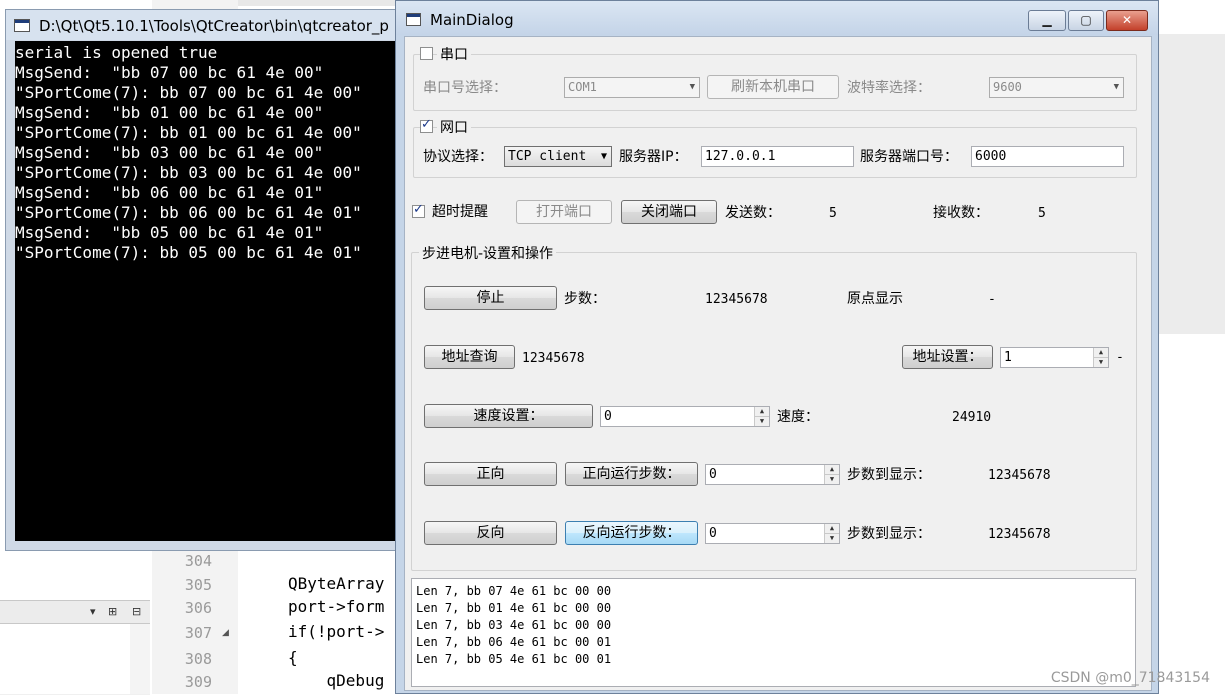 This screenshot has width=1225, height=695. What do you see at coordinates (198, 561) in the screenshot?
I see `line-number: 304` at bounding box center [198, 561].